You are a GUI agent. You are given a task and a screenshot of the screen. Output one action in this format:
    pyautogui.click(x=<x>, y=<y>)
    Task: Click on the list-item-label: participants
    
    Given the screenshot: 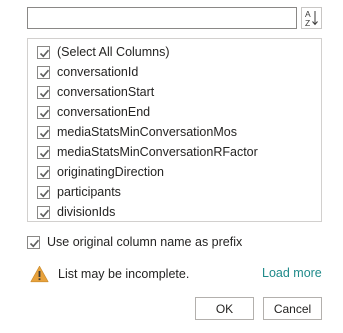 What is the action you would take?
    pyautogui.click(x=89, y=192)
    